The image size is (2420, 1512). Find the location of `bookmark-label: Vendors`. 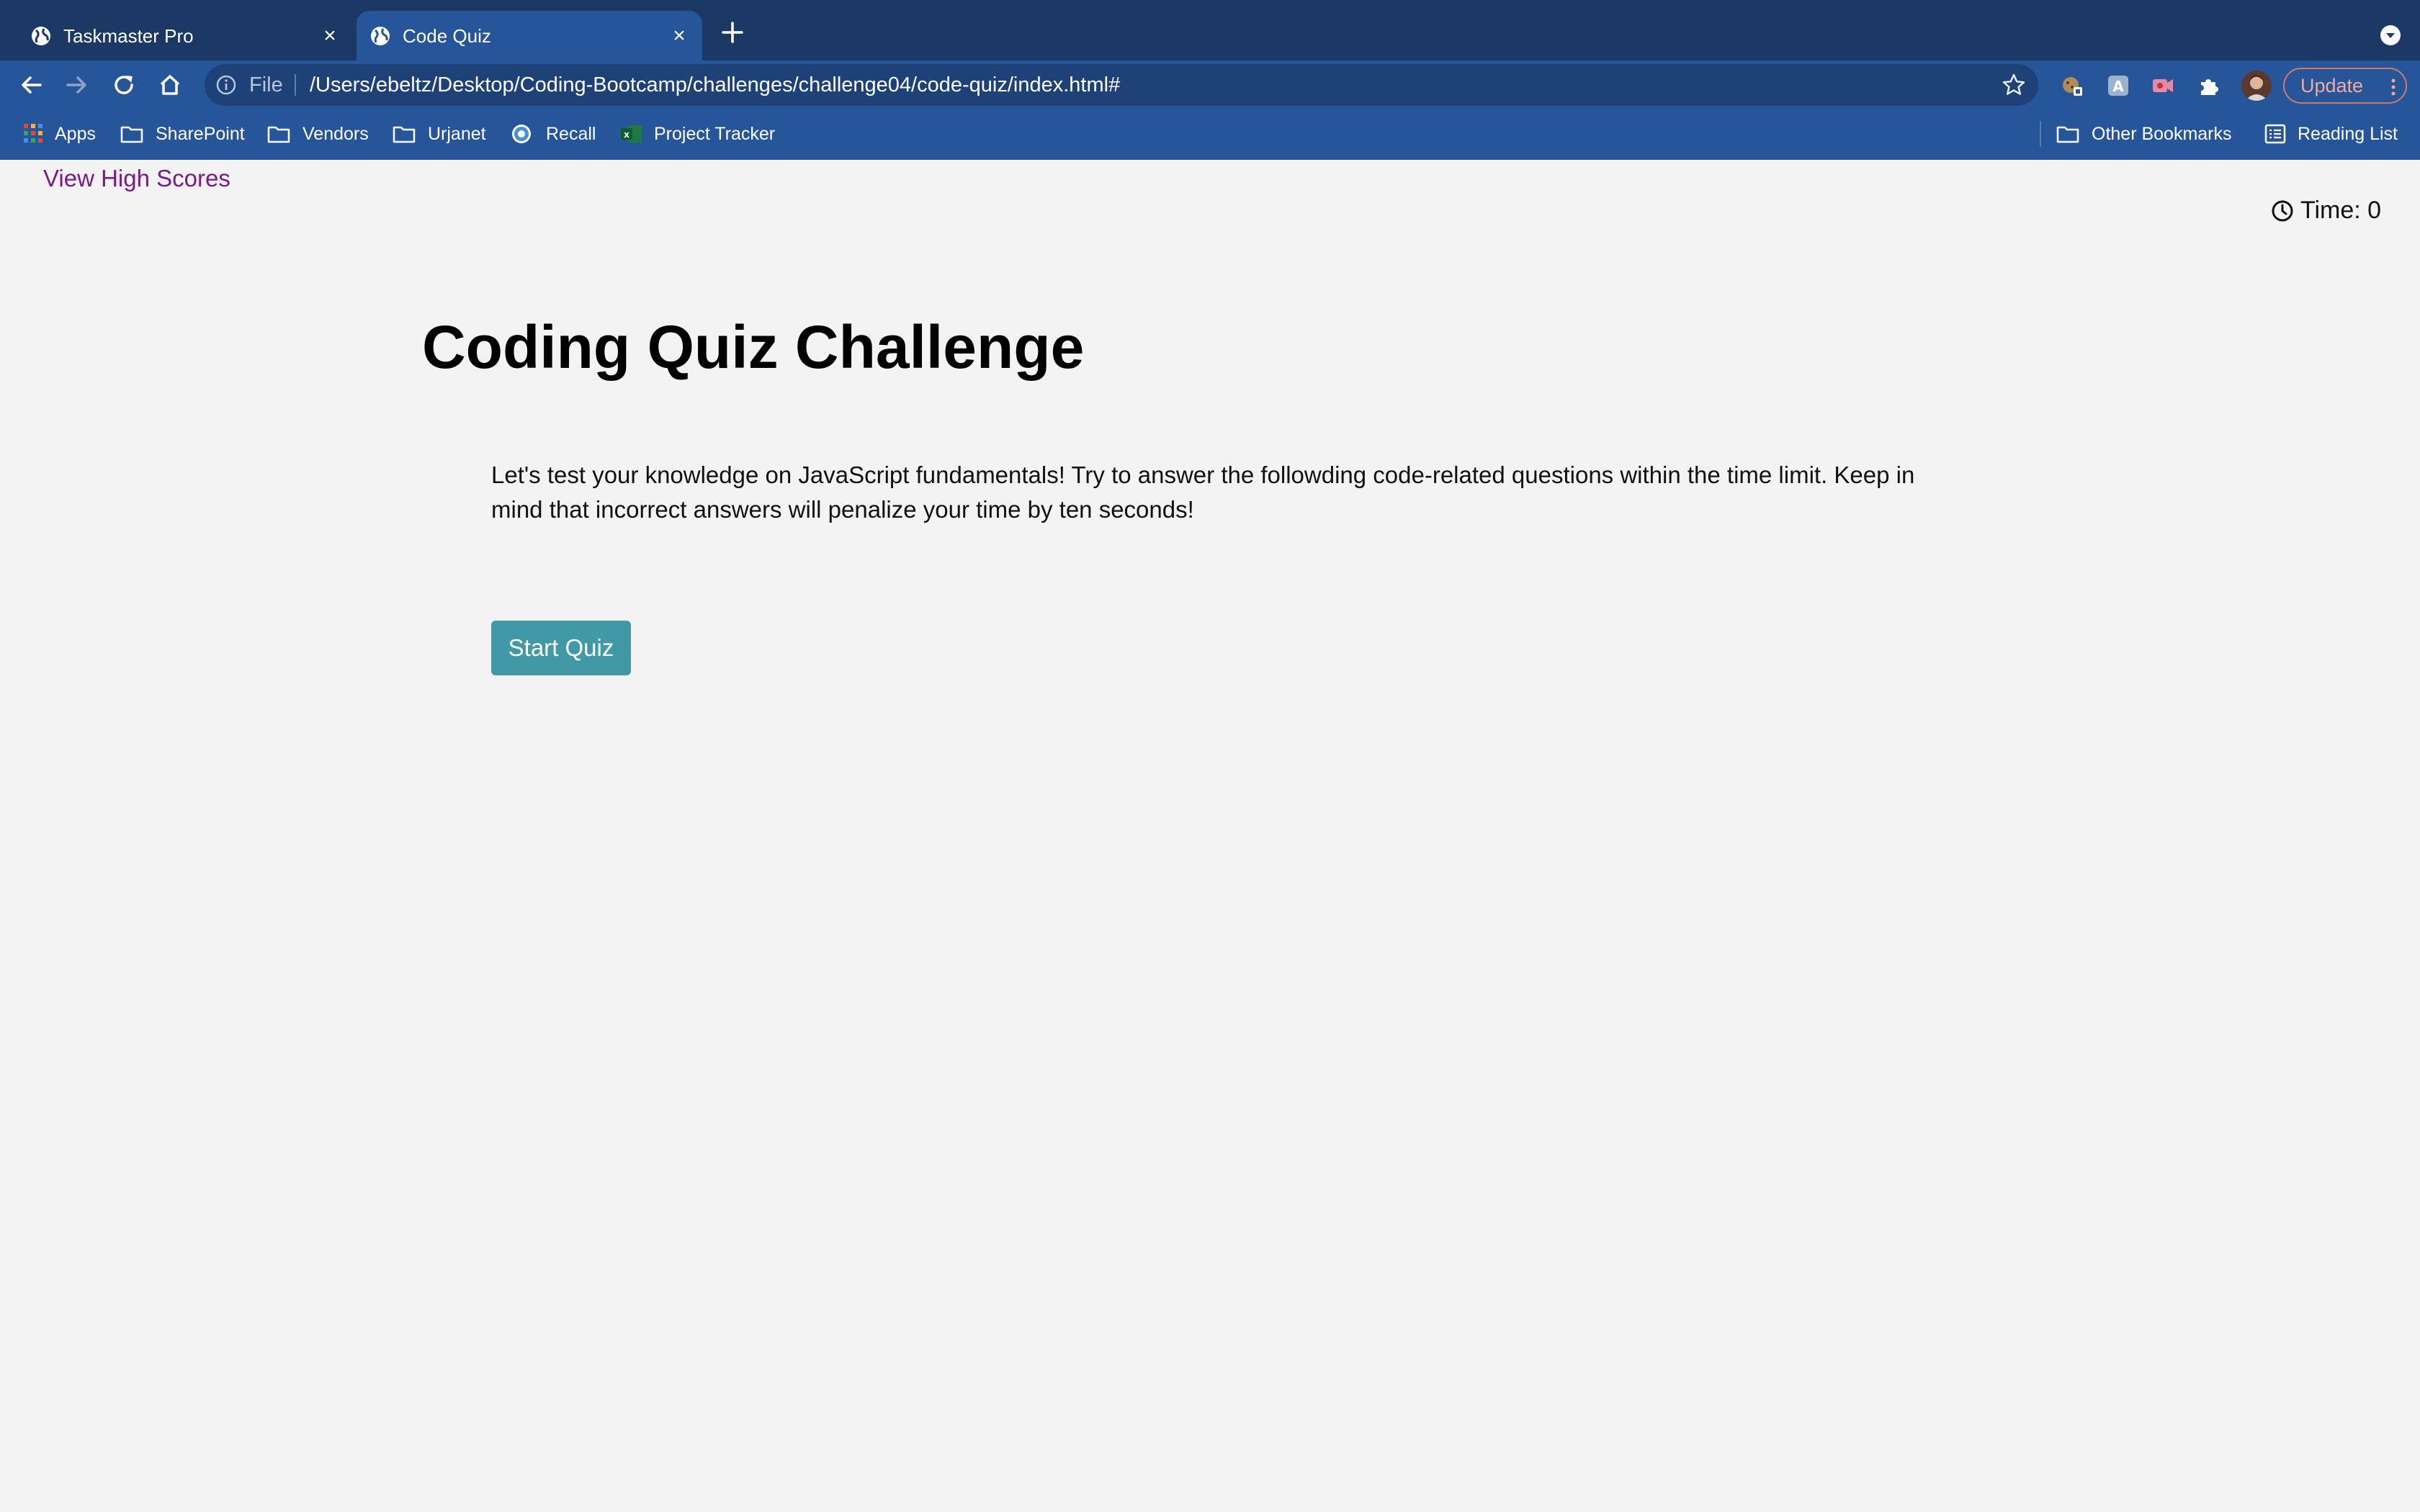

bookmark-label: Vendors is located at coordinates (335, 134).